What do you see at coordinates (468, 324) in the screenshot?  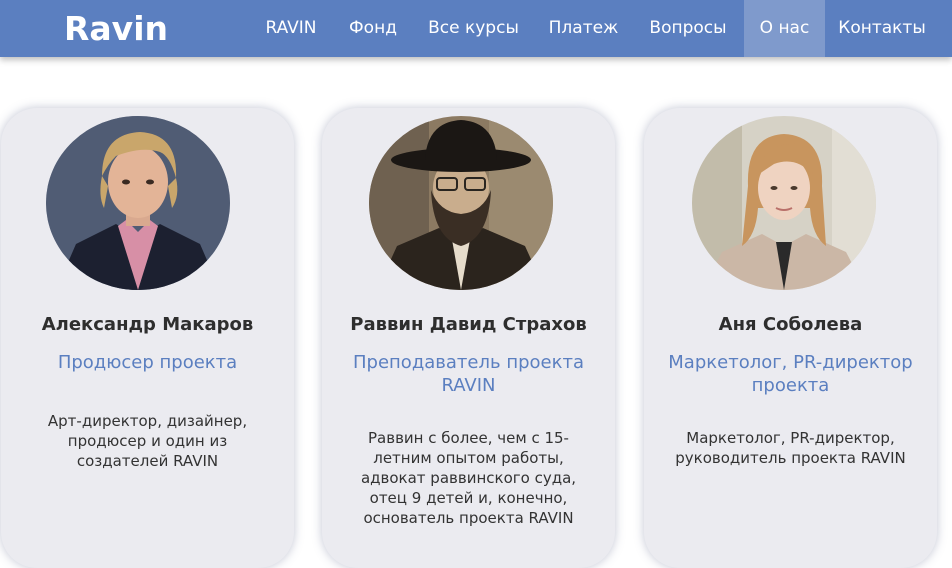 I see `member-name: Раввин Давид Страхов` at bounding box center [468, 324].